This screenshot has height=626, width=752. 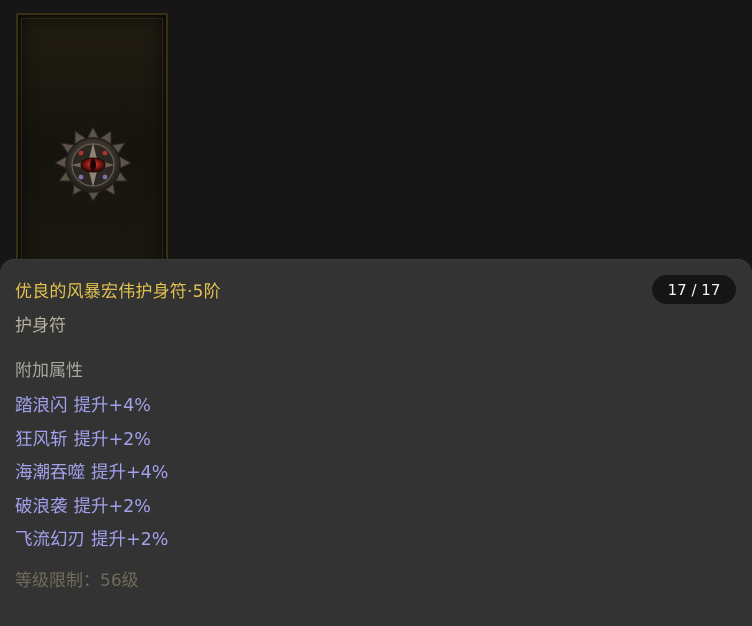 I want to click on item-counter-badge: 17 / 17, so click(x=694, y=289).